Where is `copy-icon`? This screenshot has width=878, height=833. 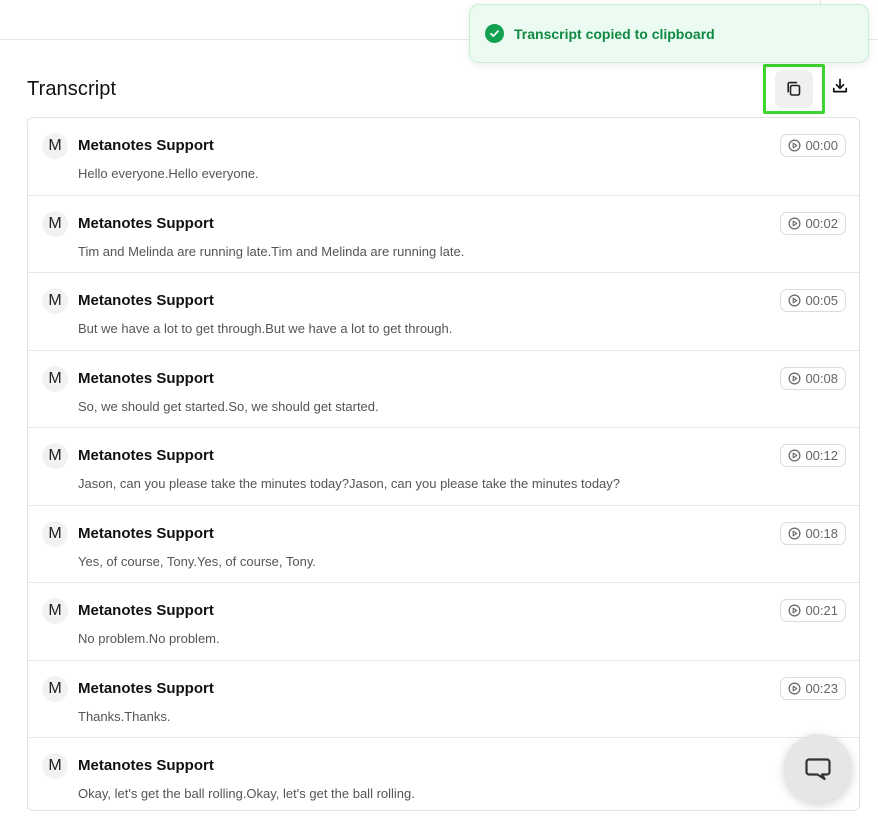 copy-icon is located at coordinates (794, 88).